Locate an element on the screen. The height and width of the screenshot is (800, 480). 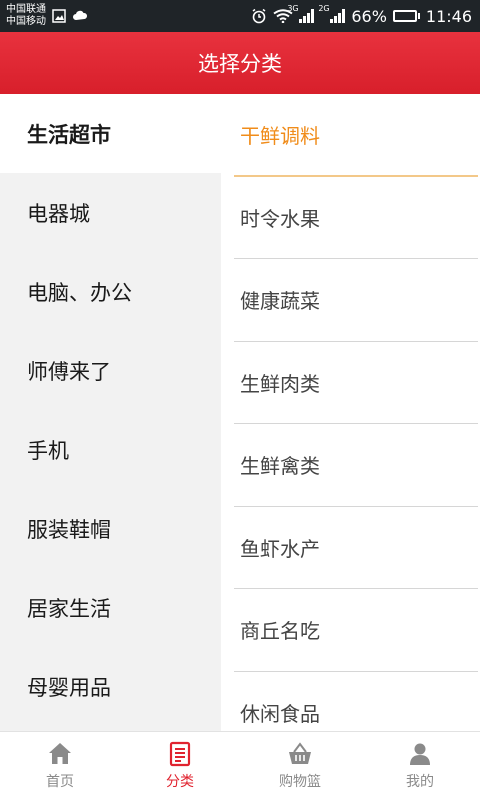
category-item-3: 电脑、办公 is located at coordinates (110, 291).